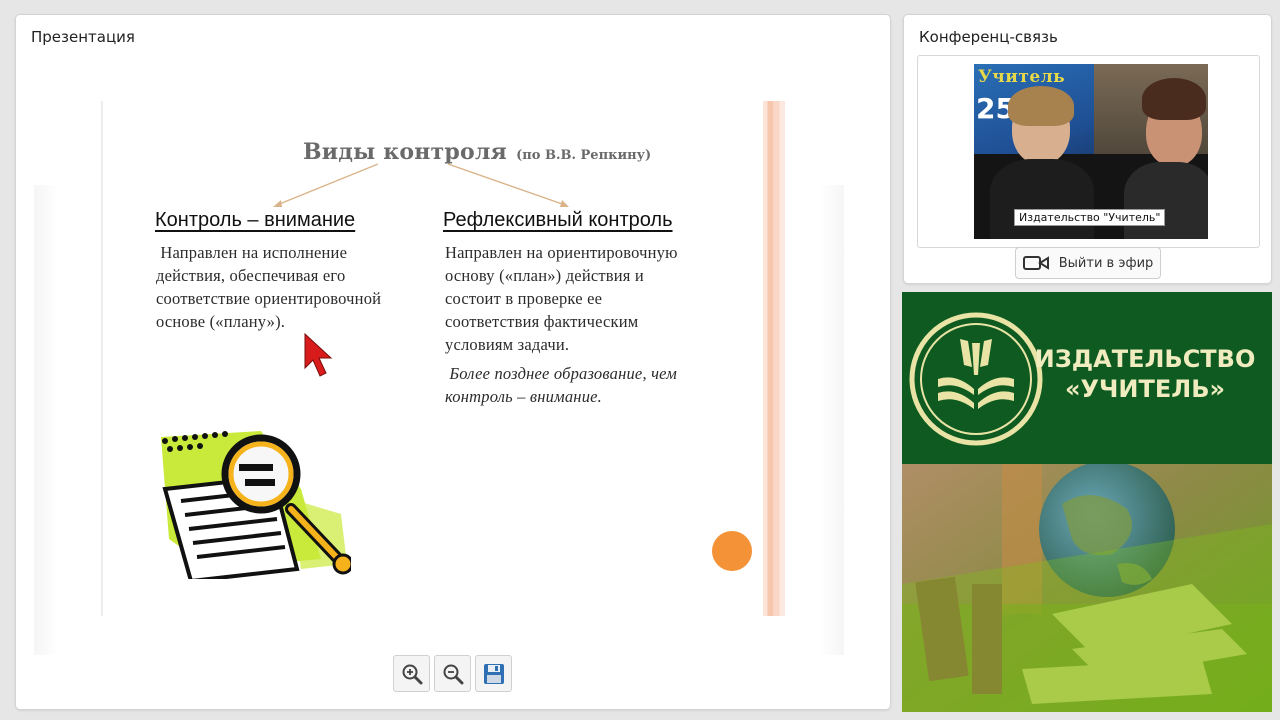 This screenshot has height=720, width=1280. I want to click on zoom-out-button, so click(452, 673).